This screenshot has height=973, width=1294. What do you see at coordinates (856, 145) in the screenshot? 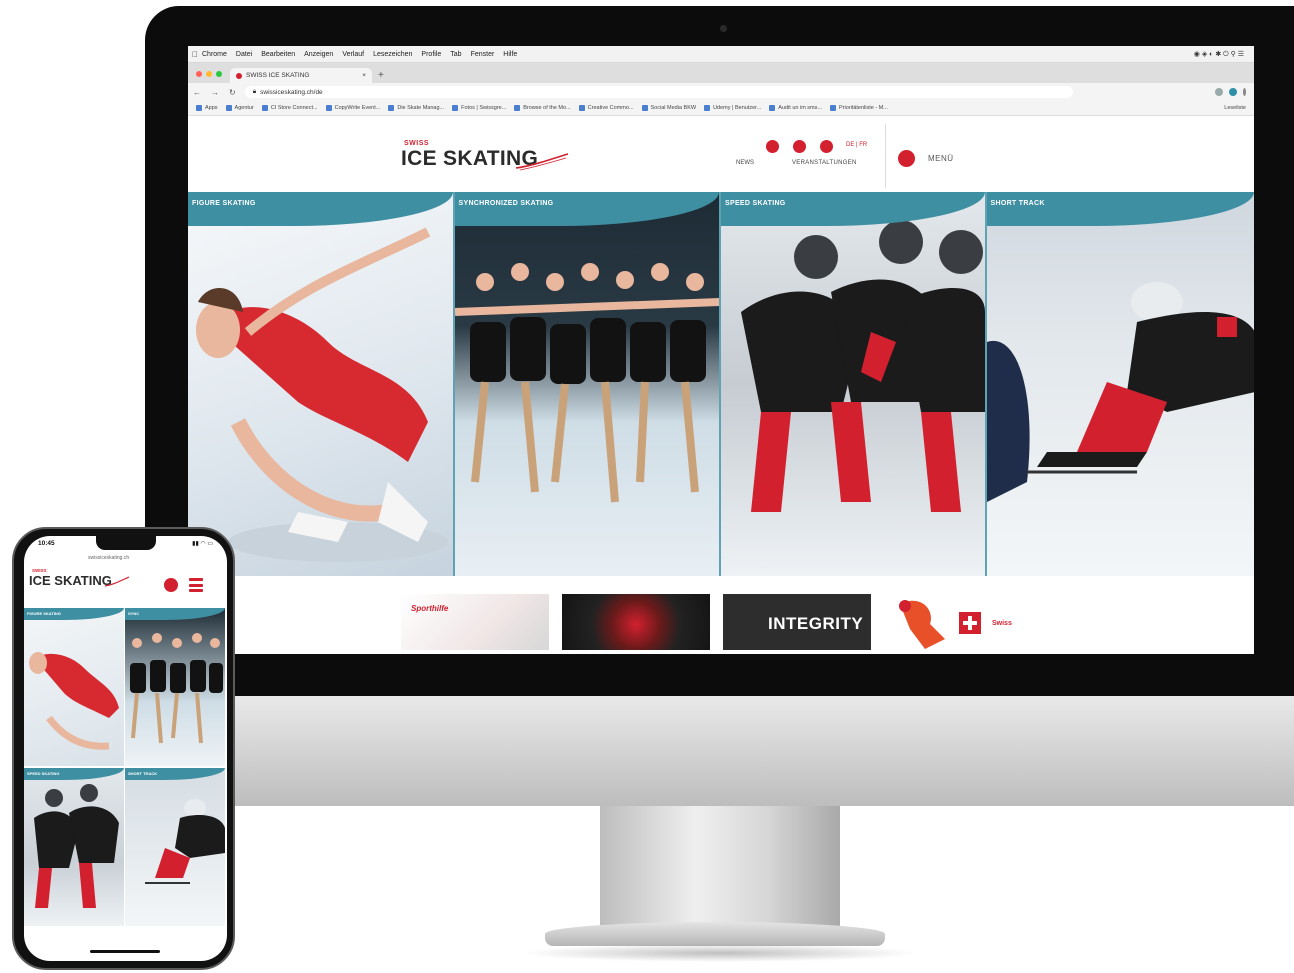
I see `language-switch: DE | FR` at bounding box center [856, 145].